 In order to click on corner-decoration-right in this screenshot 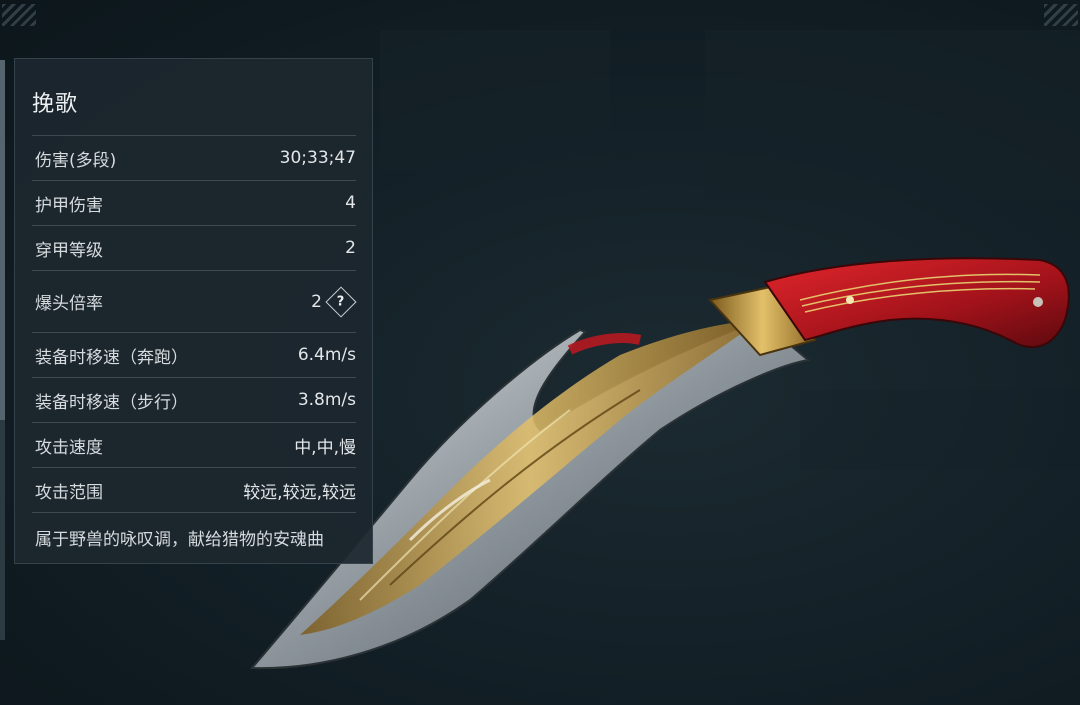, I will do `click(1061, 15)`.